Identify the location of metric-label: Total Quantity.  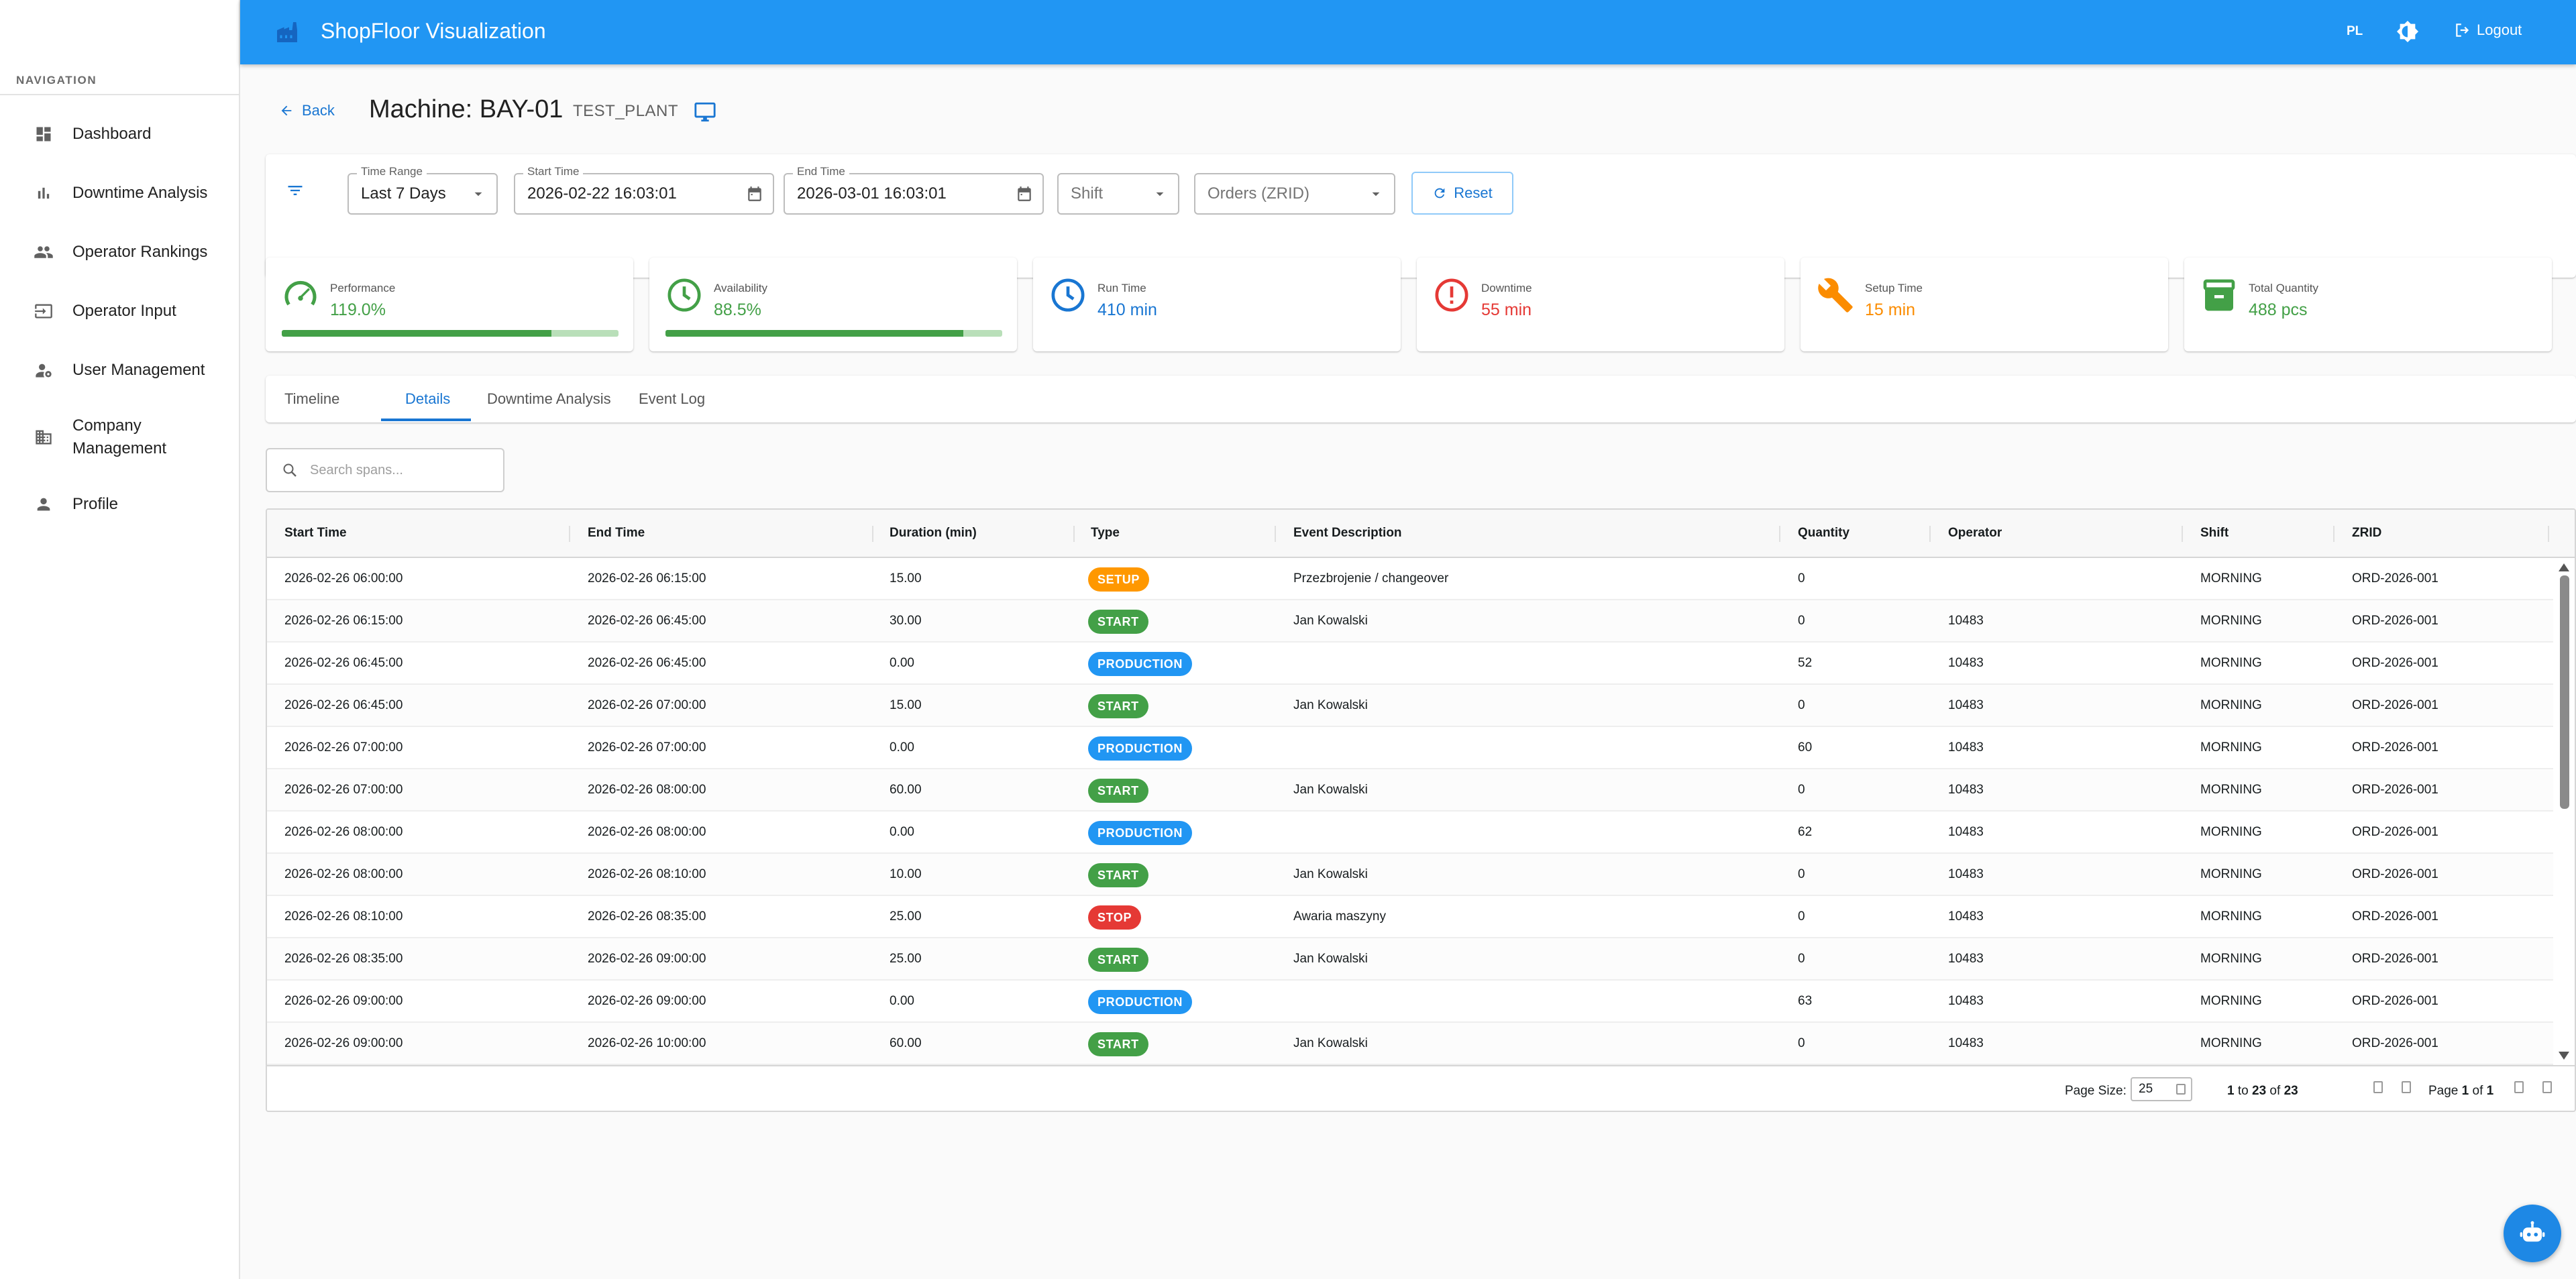
(2283, 288).